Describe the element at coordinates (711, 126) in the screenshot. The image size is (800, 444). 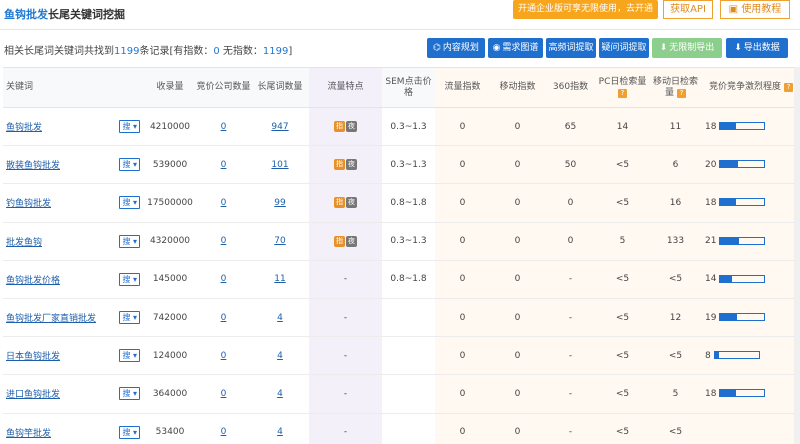
I see `competition-value: 18` at that location.